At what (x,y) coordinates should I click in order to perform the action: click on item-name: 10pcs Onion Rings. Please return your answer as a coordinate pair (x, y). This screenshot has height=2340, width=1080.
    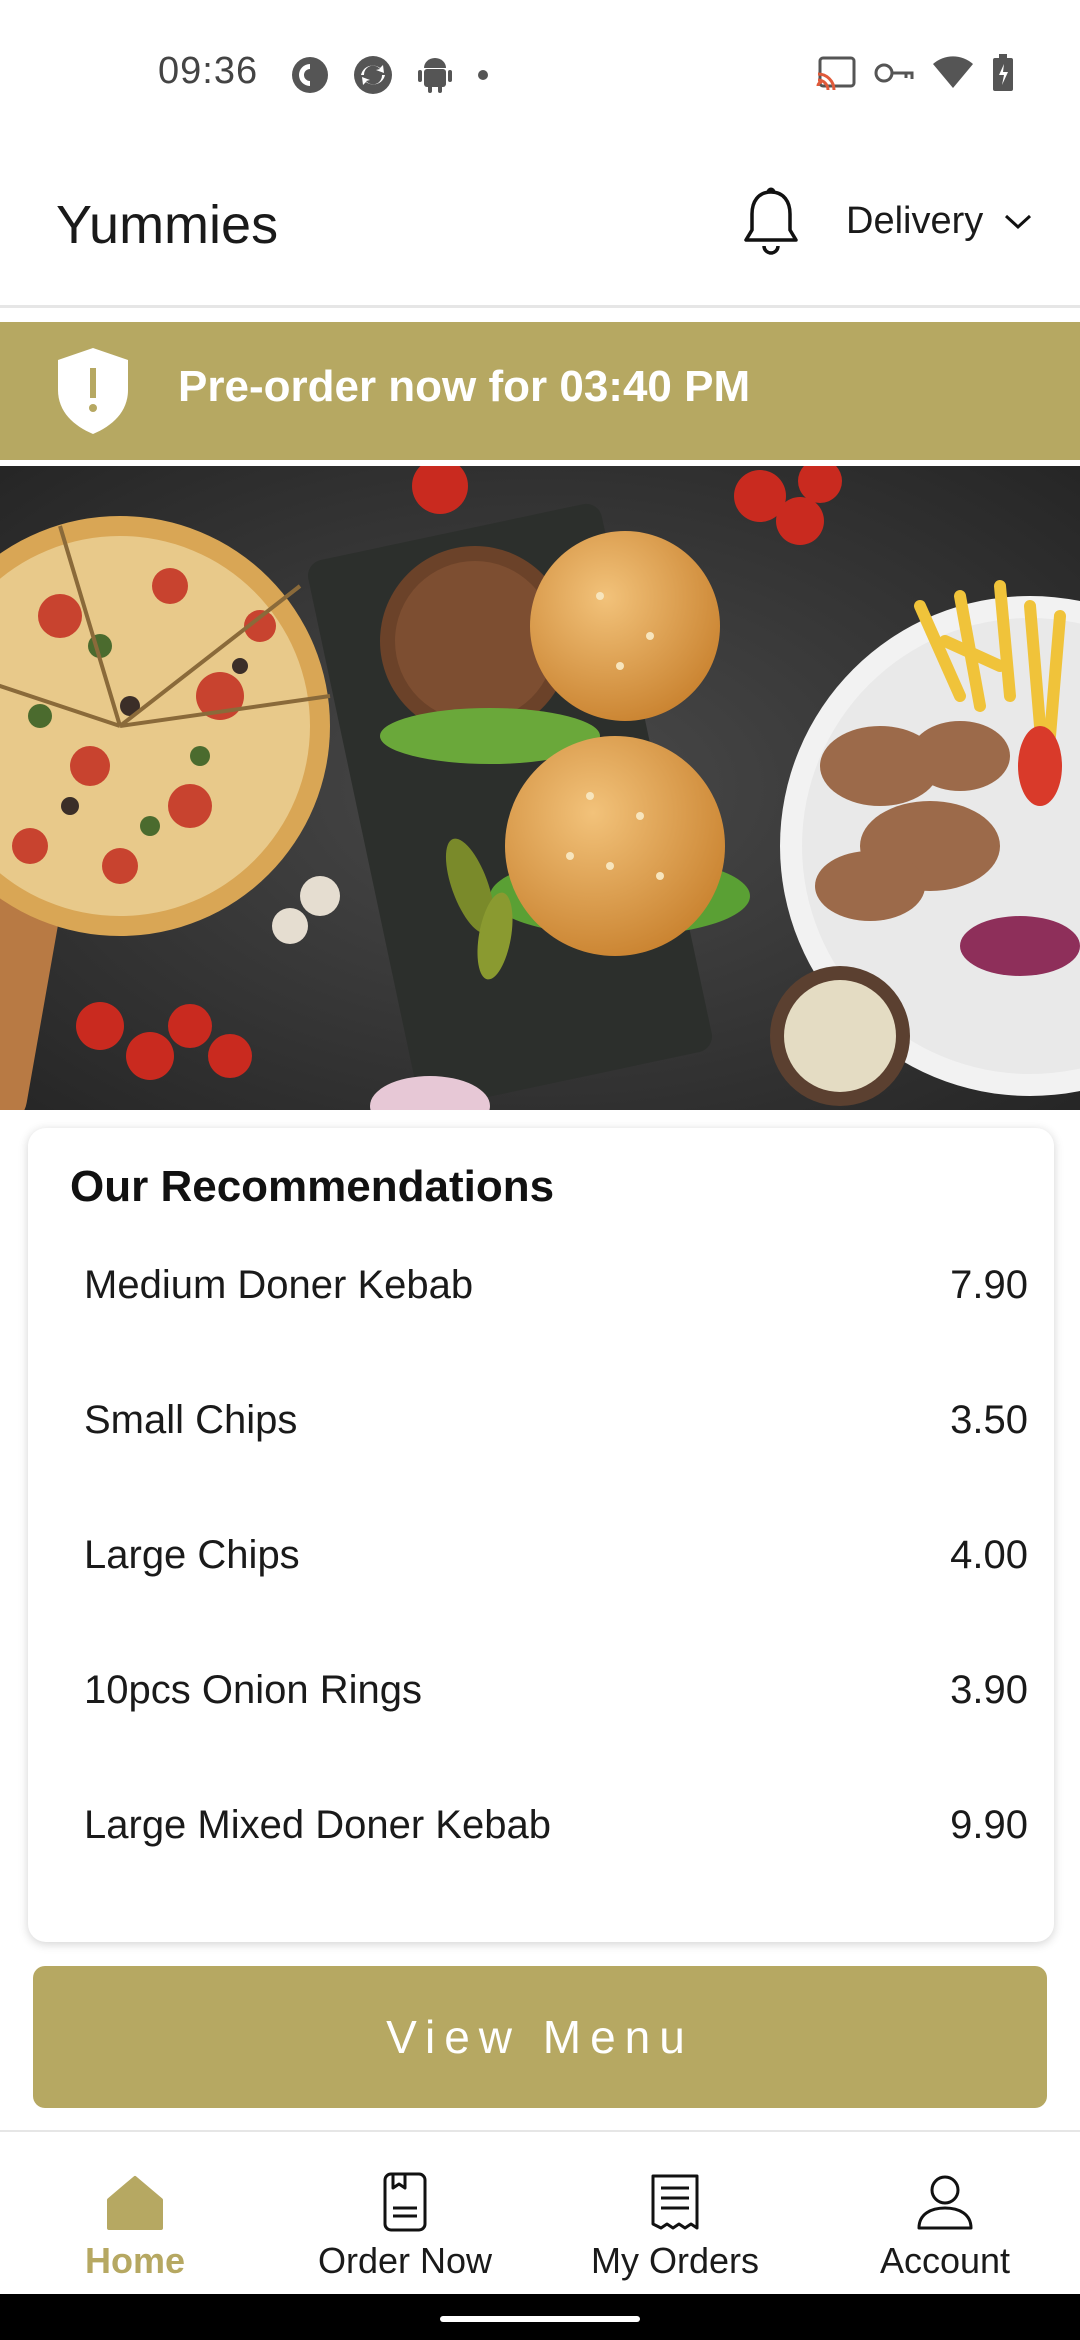
    Looking at the image, I should click on (253, 1690).